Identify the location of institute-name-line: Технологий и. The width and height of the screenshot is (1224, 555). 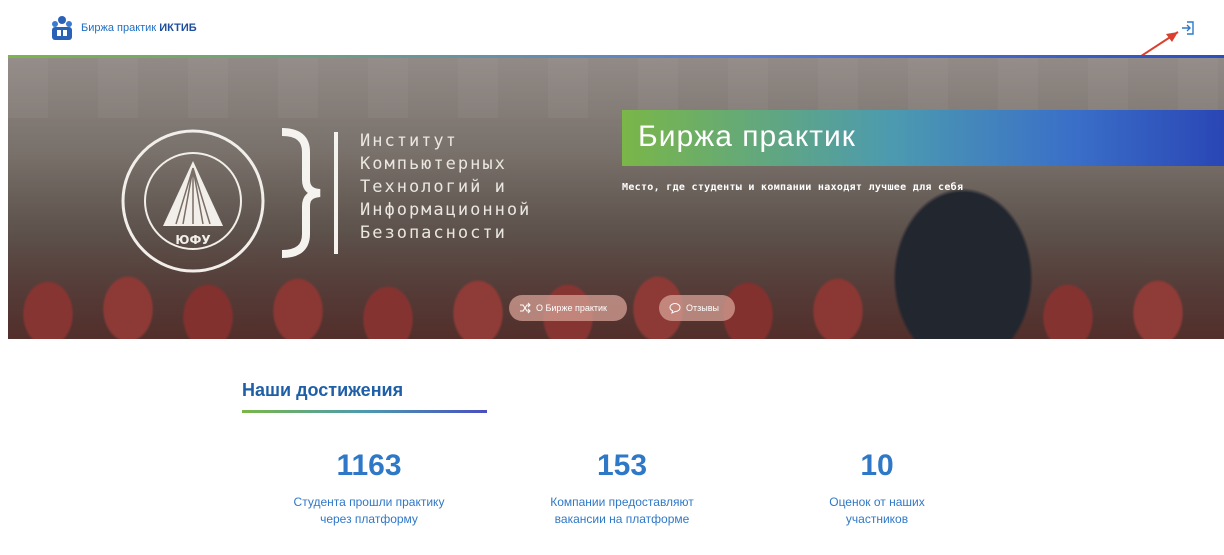
(433, 187).